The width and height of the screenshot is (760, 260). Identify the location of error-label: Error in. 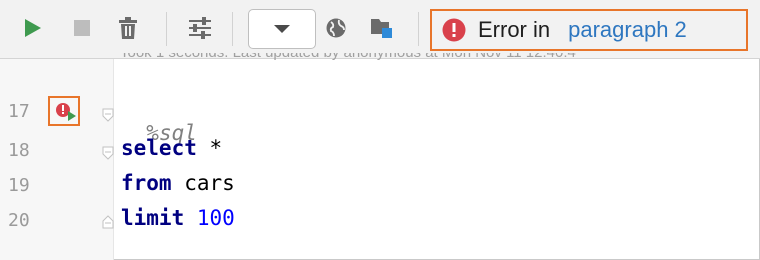
(514, 29).